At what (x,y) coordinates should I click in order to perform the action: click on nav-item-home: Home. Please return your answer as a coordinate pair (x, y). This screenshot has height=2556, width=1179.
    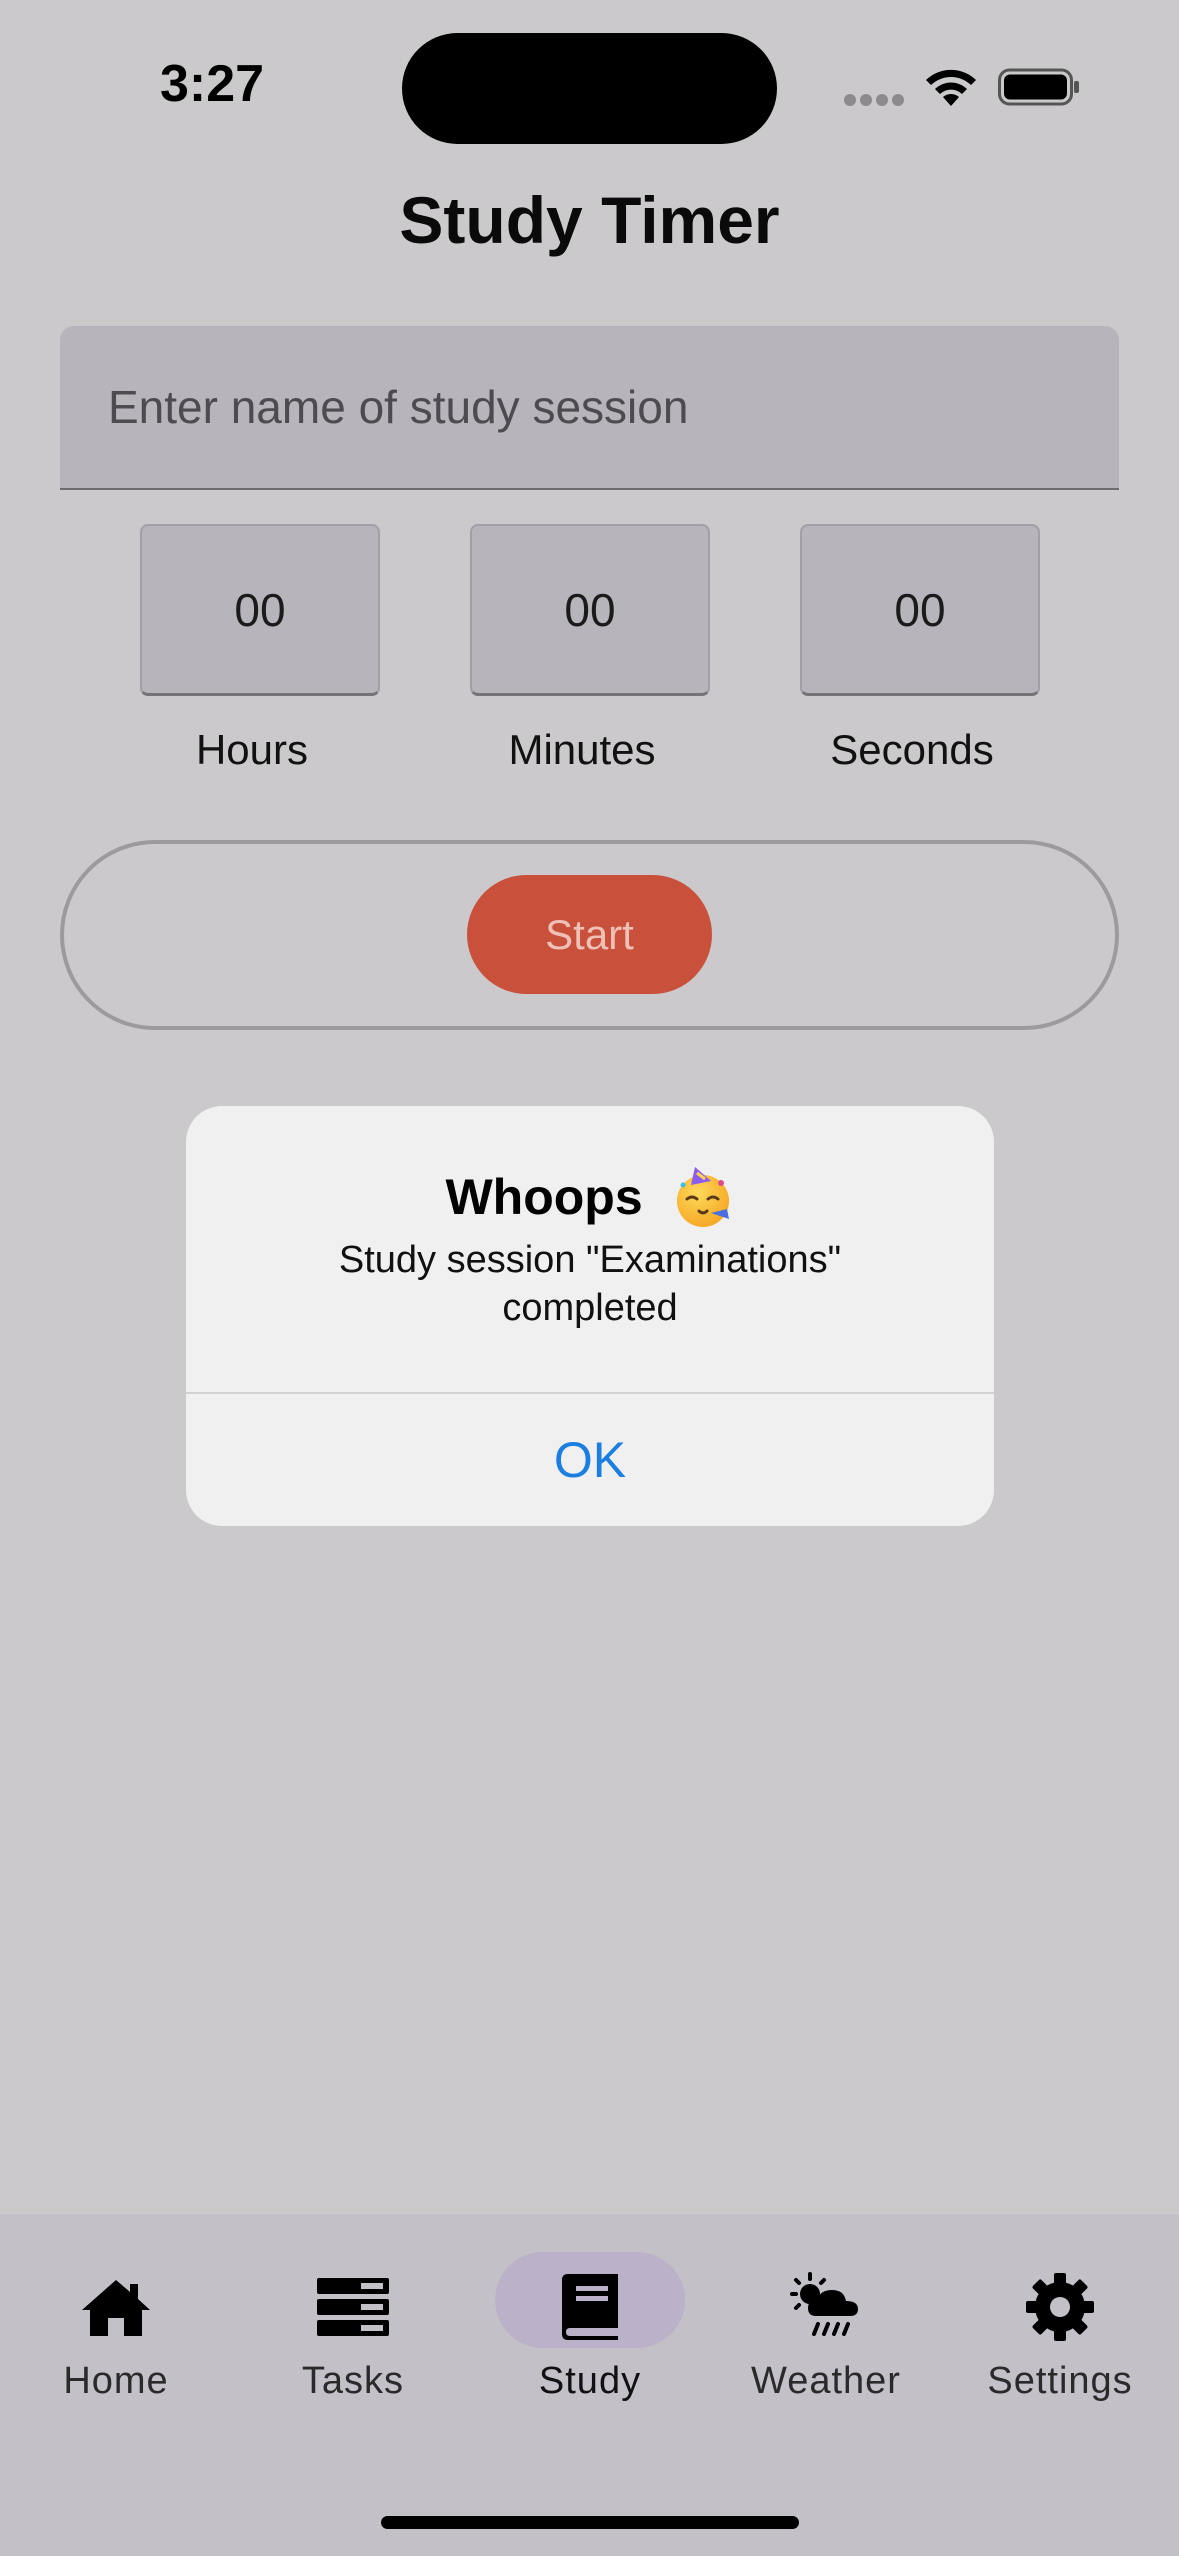
    Looking at the image, I should click on (116, 2337).